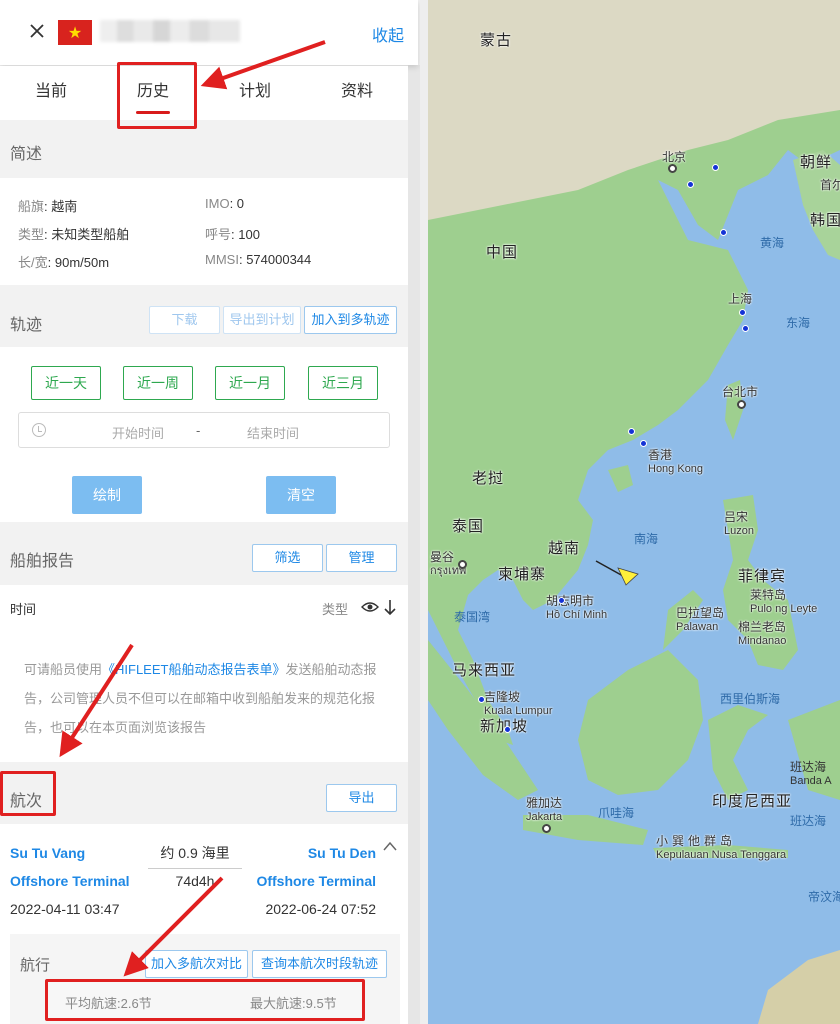 The image size is (840, 1024). Describe the element at coordinates (357, 93) in the screenshot. I see `tab-info: 资料` at that location.